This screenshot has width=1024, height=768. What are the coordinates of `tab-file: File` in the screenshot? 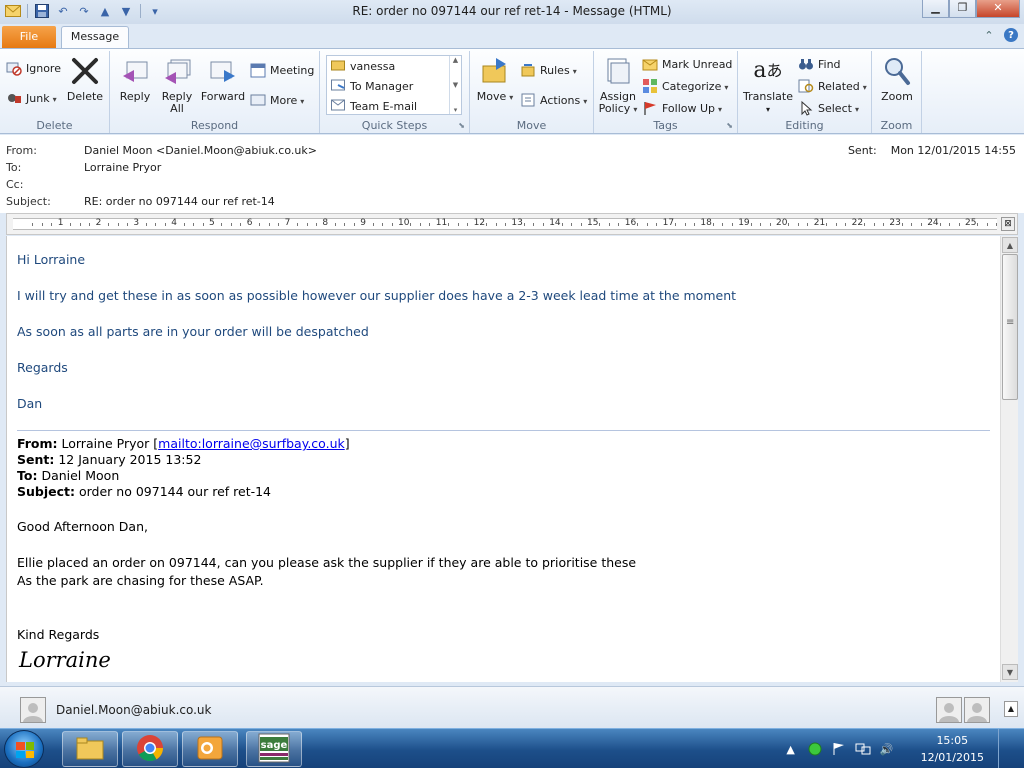 It's located at (29, 37).